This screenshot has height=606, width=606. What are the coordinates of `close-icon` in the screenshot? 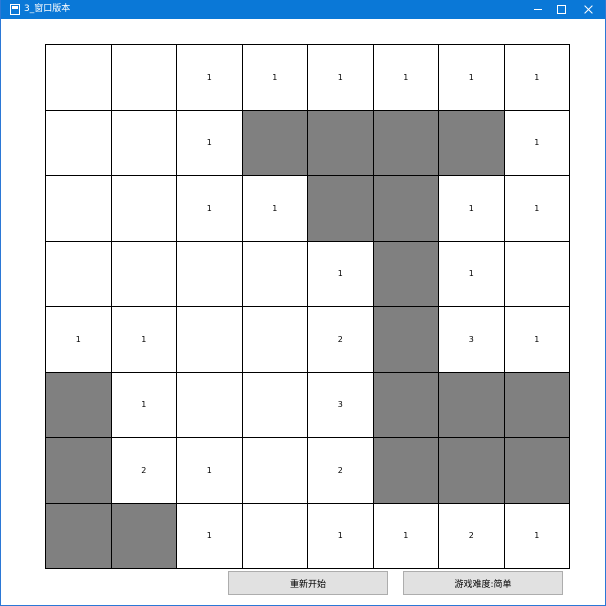 It's located at (589, 9).